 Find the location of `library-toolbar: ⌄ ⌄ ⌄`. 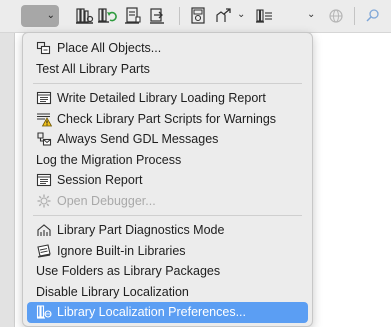

library-toolbar: ⌄ ⌄ ⌄ is located at coordinates (195, 16).